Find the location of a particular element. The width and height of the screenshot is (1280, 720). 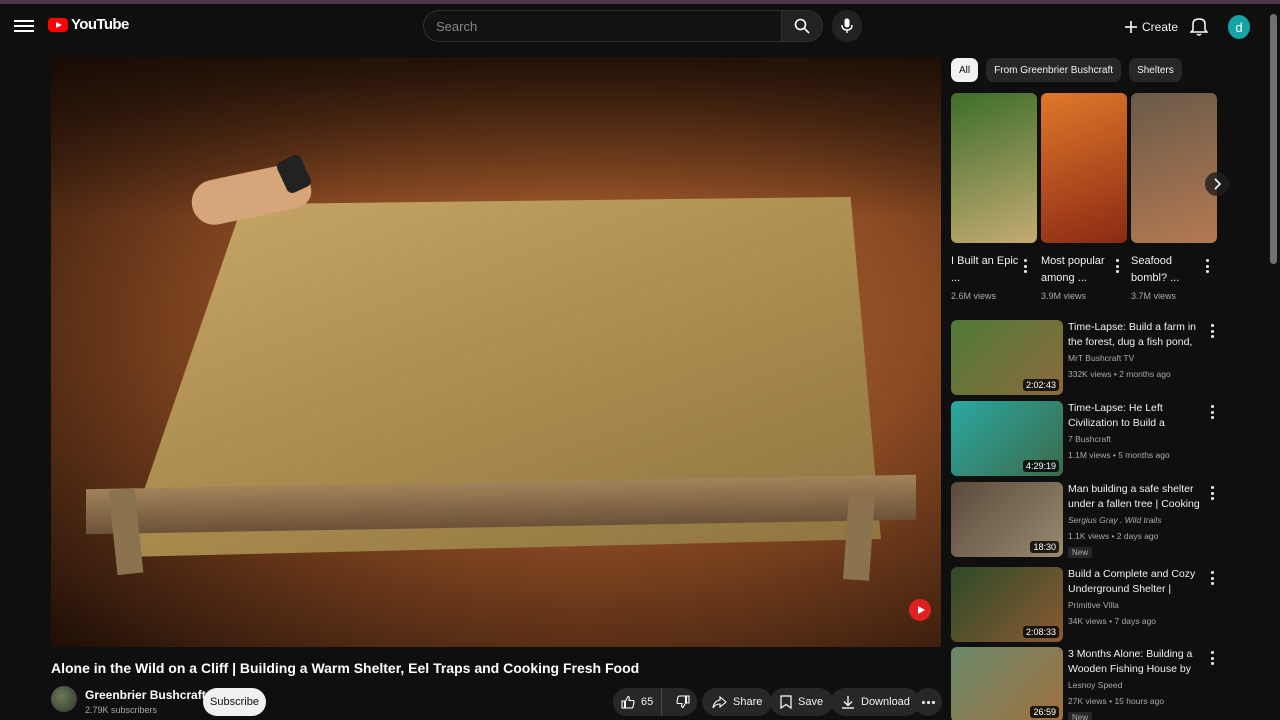

recommendation-meta: 332K views • 2 months ago is located at coordinates (1119, 374).